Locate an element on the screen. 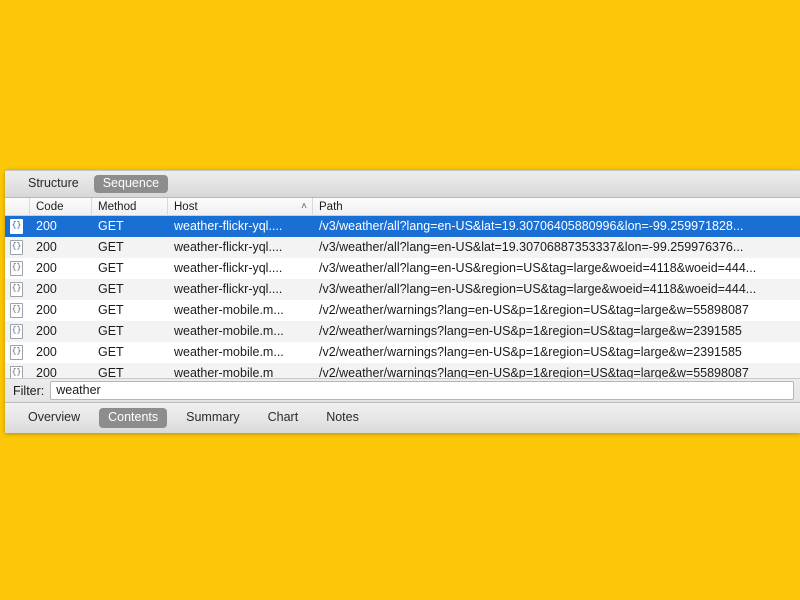 The height and width of the screenshot is (600, 800). cell-host: weather-mobile.m is located at coordinates (224, 372).